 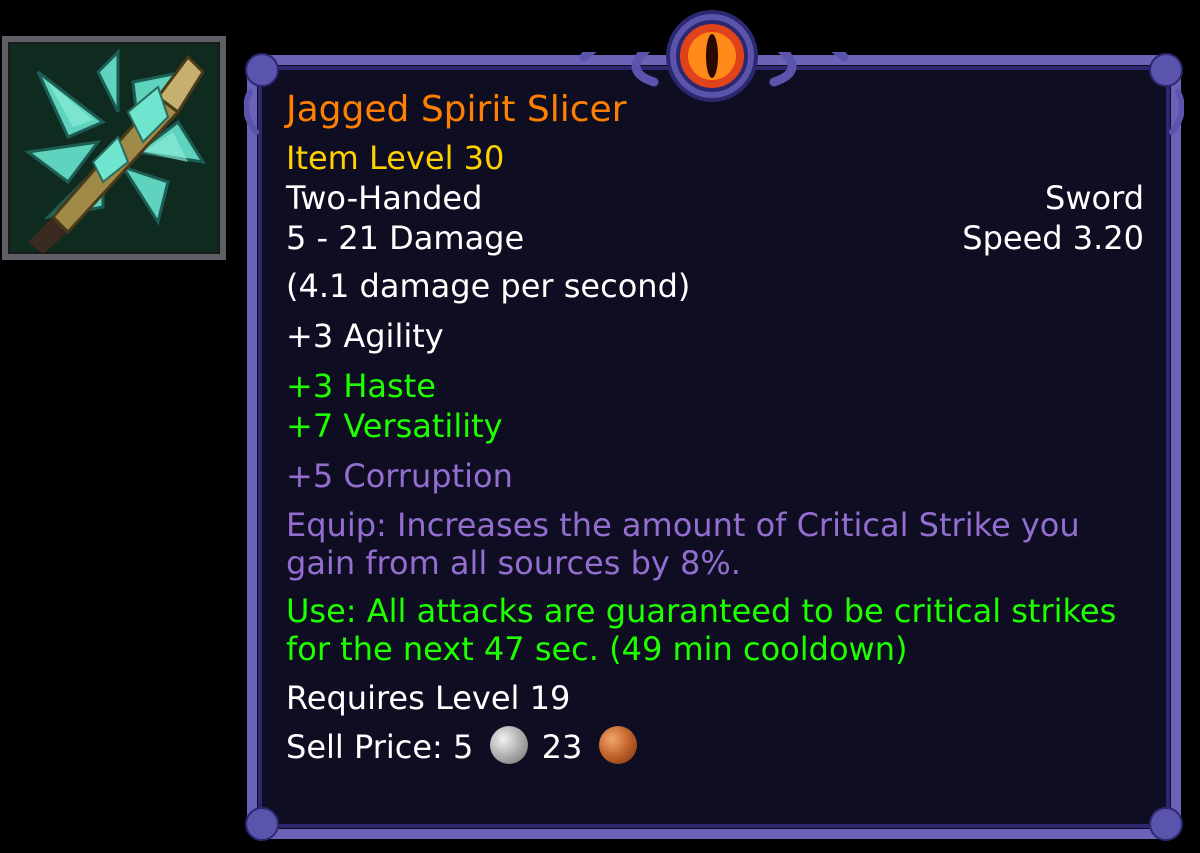 What do you see at coordinates (405, 238) in the screenshot?
I see `item-damage: 5 - 21 Damage` at bounding box center [405, 238].